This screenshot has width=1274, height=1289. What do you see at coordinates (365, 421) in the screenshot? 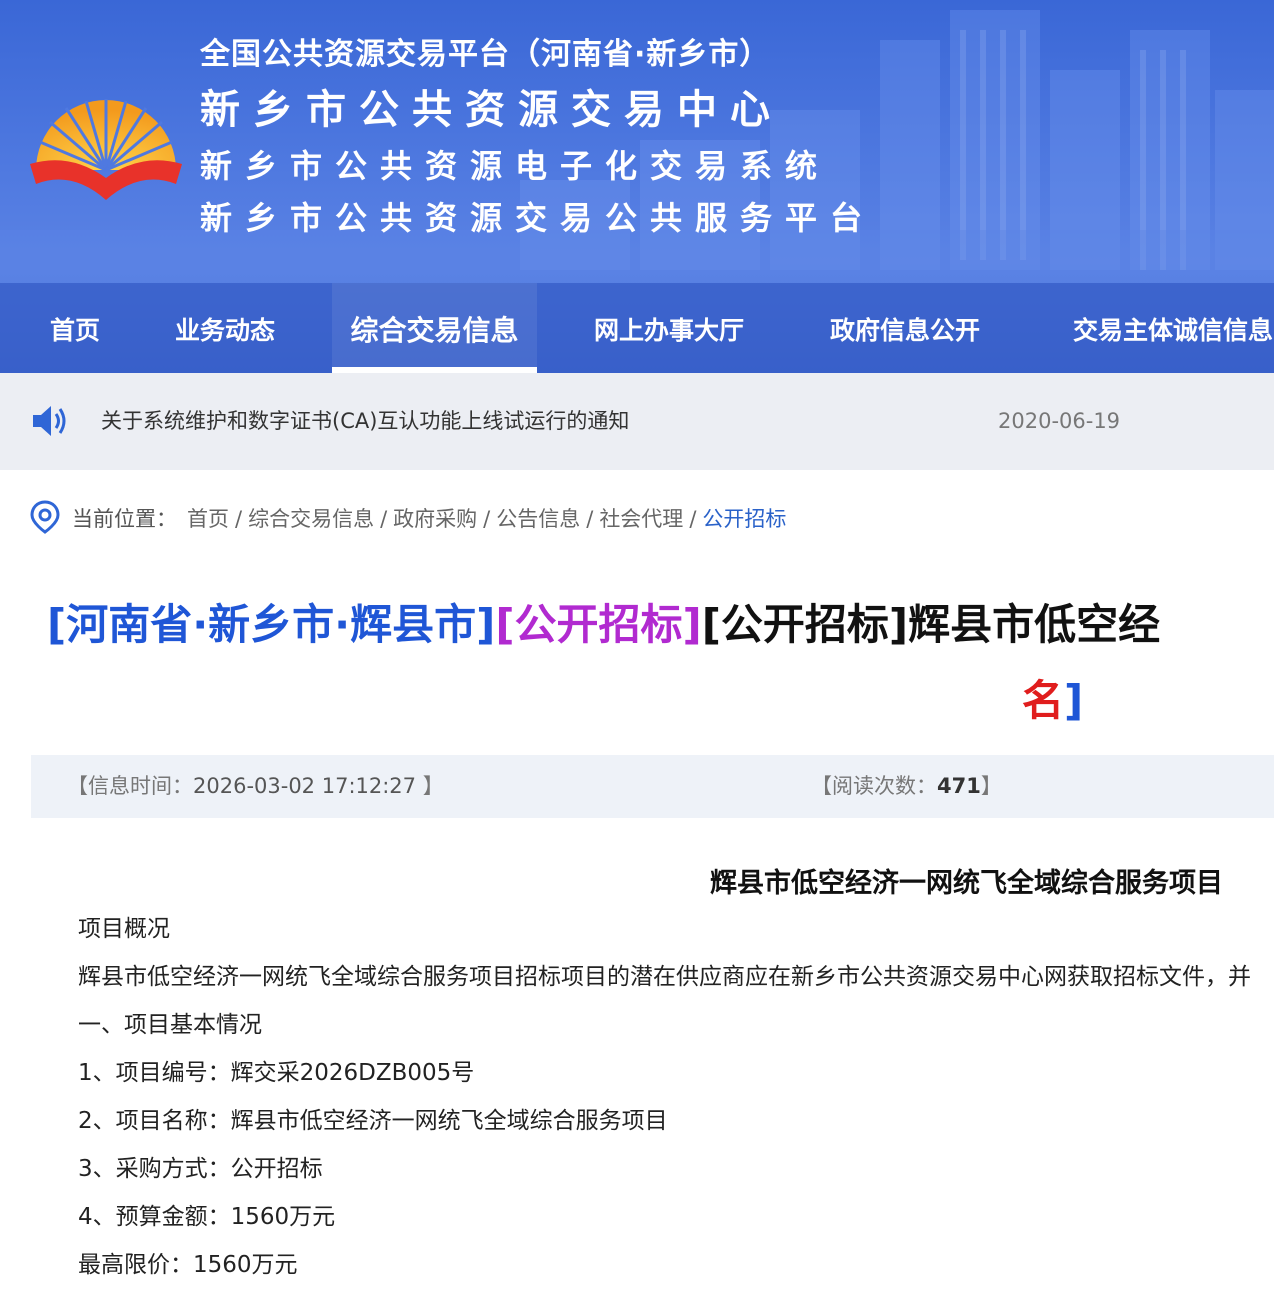
I see `notice-link: 关于系统维护和数字证书(CA)互认功能上线试运行的通知` at bounding box center [365, 421].